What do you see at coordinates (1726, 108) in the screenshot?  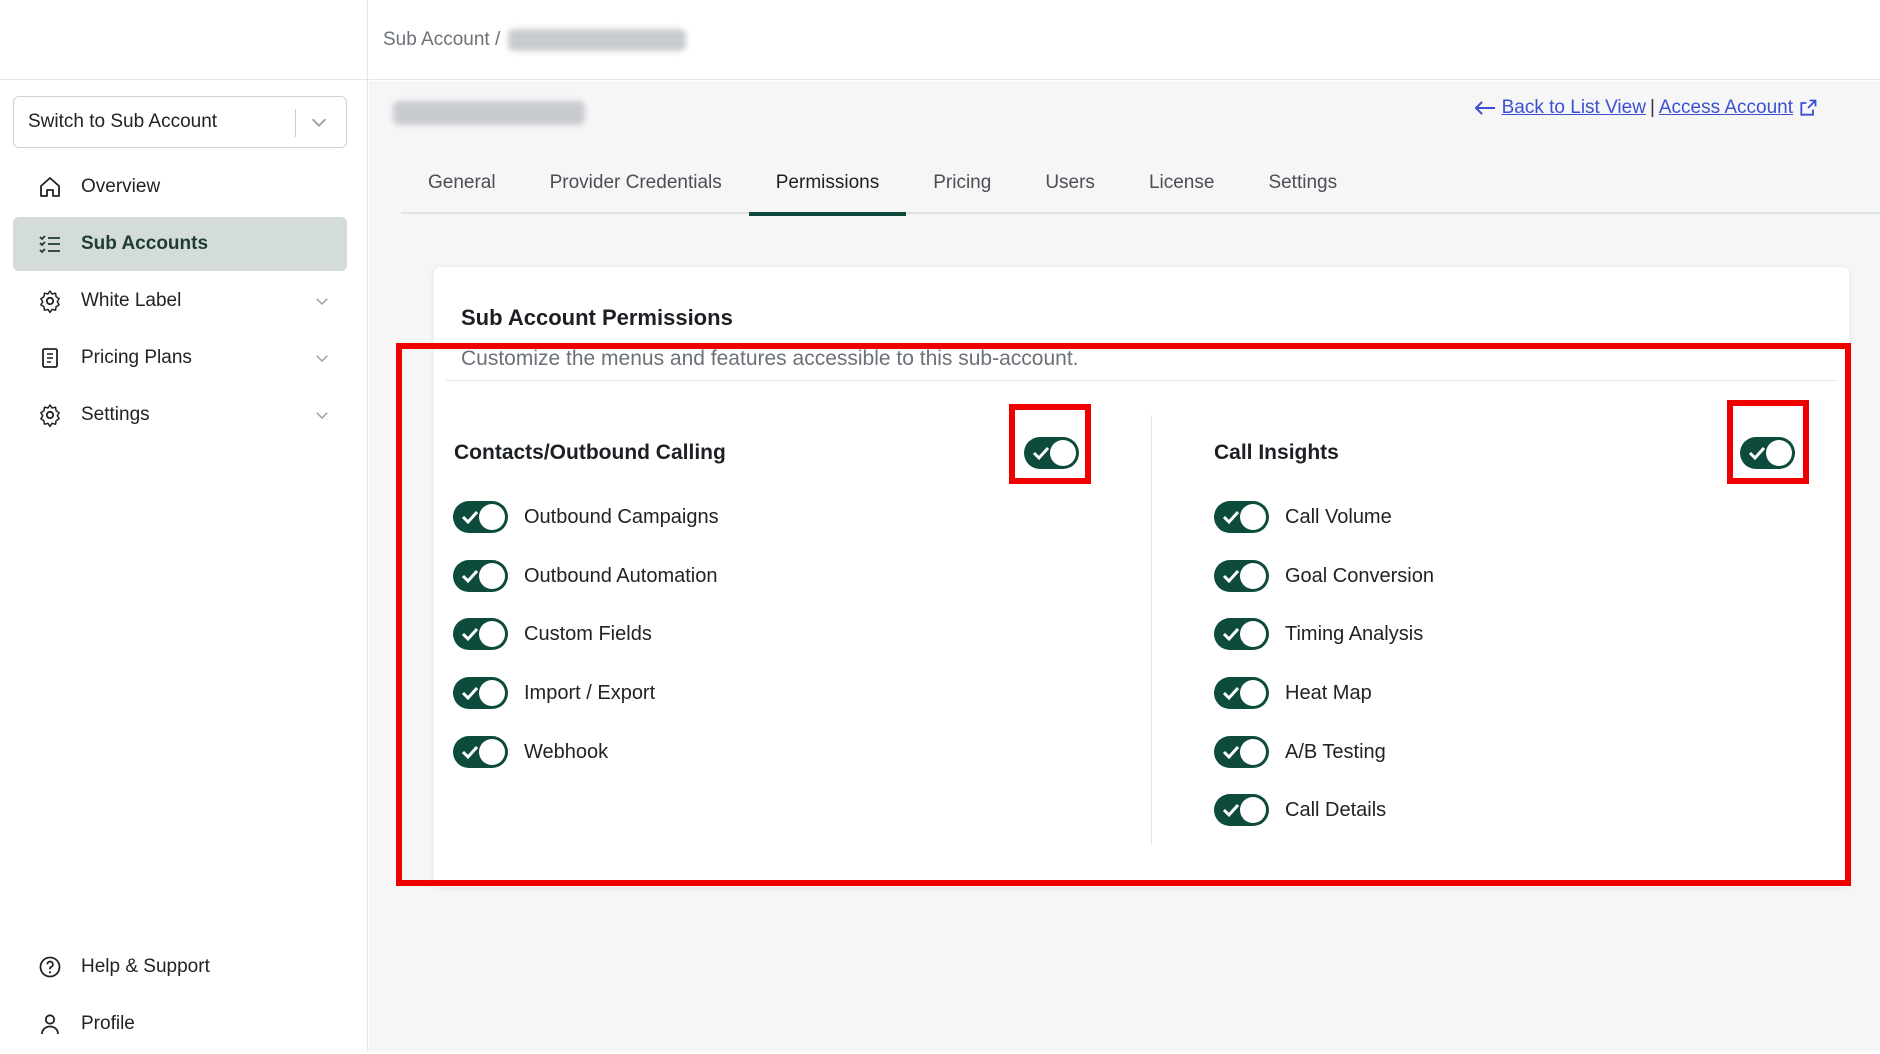 I see `access-account-link: Access Account` at bounding box center [1726, 108].